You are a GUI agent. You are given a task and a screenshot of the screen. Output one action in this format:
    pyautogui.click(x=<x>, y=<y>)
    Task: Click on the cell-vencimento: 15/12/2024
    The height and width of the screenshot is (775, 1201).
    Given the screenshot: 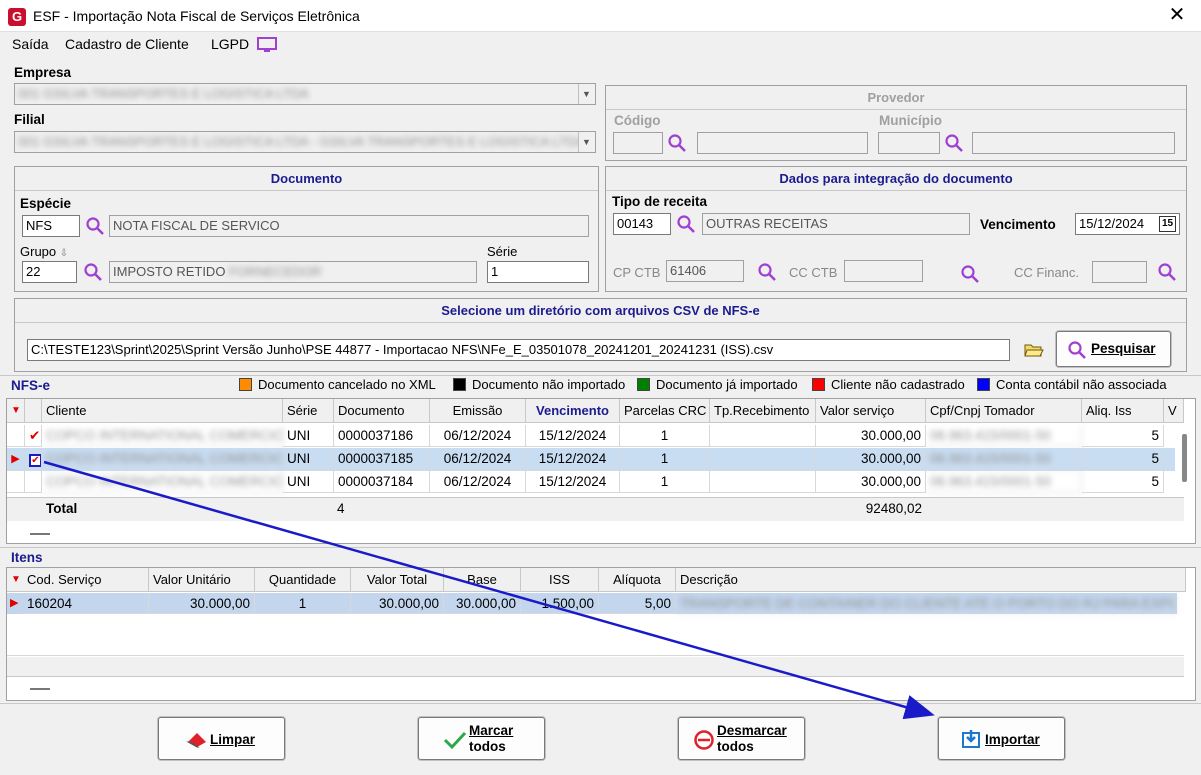 What is the action you would take?
    pyautogui.click(x=573, y=482)
    